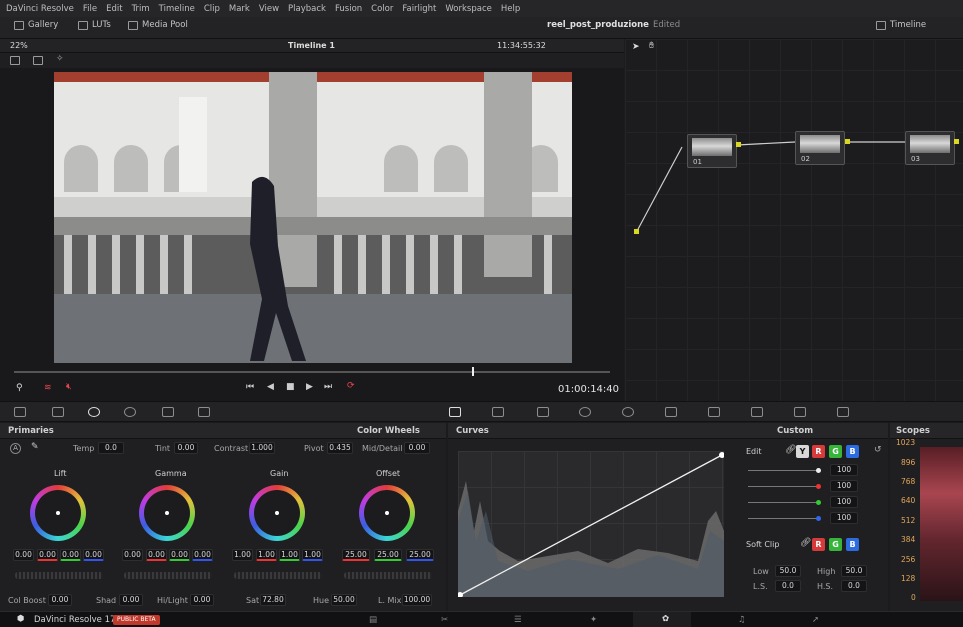  Describe the element at coordinates (186, 448) in the screenshot. I see `tint-field: 0.00` at that location.